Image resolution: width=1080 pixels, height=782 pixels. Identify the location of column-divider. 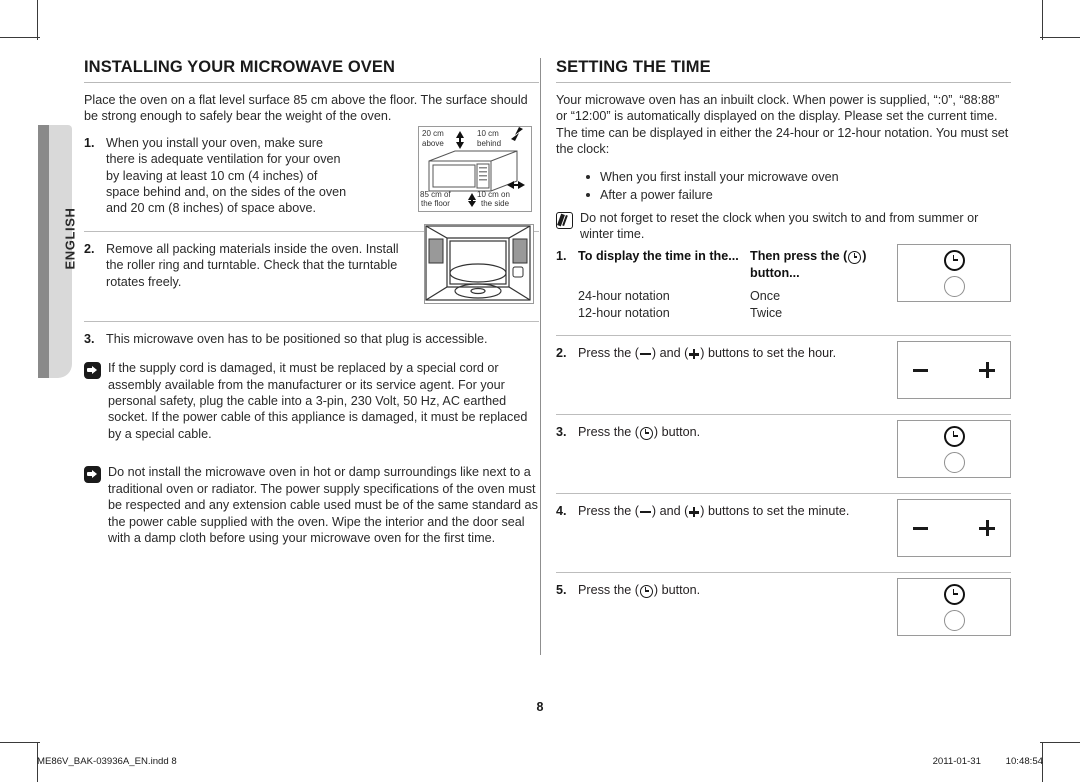
(540, 356).